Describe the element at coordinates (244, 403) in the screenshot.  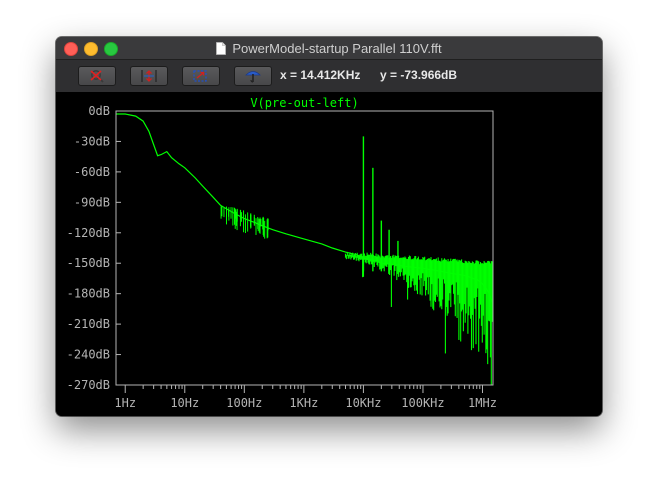
I see `x-tick-label: 100Hz` at that location.